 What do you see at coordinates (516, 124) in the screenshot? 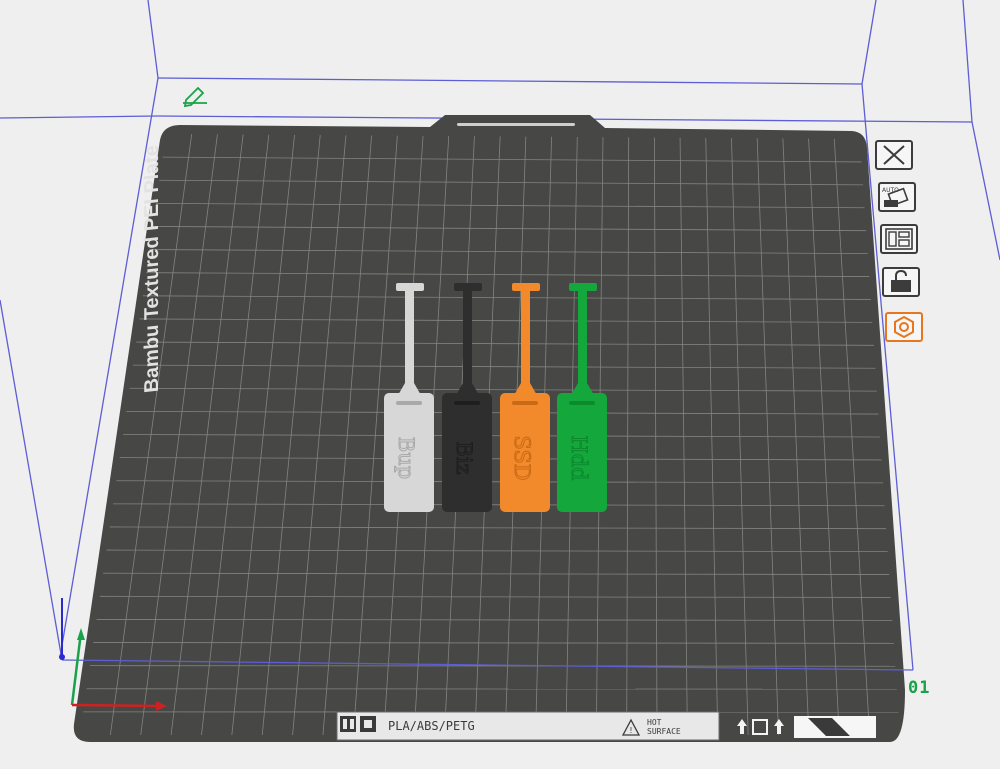
I see `plate-tab-handle` at bounding box center [516, 124].